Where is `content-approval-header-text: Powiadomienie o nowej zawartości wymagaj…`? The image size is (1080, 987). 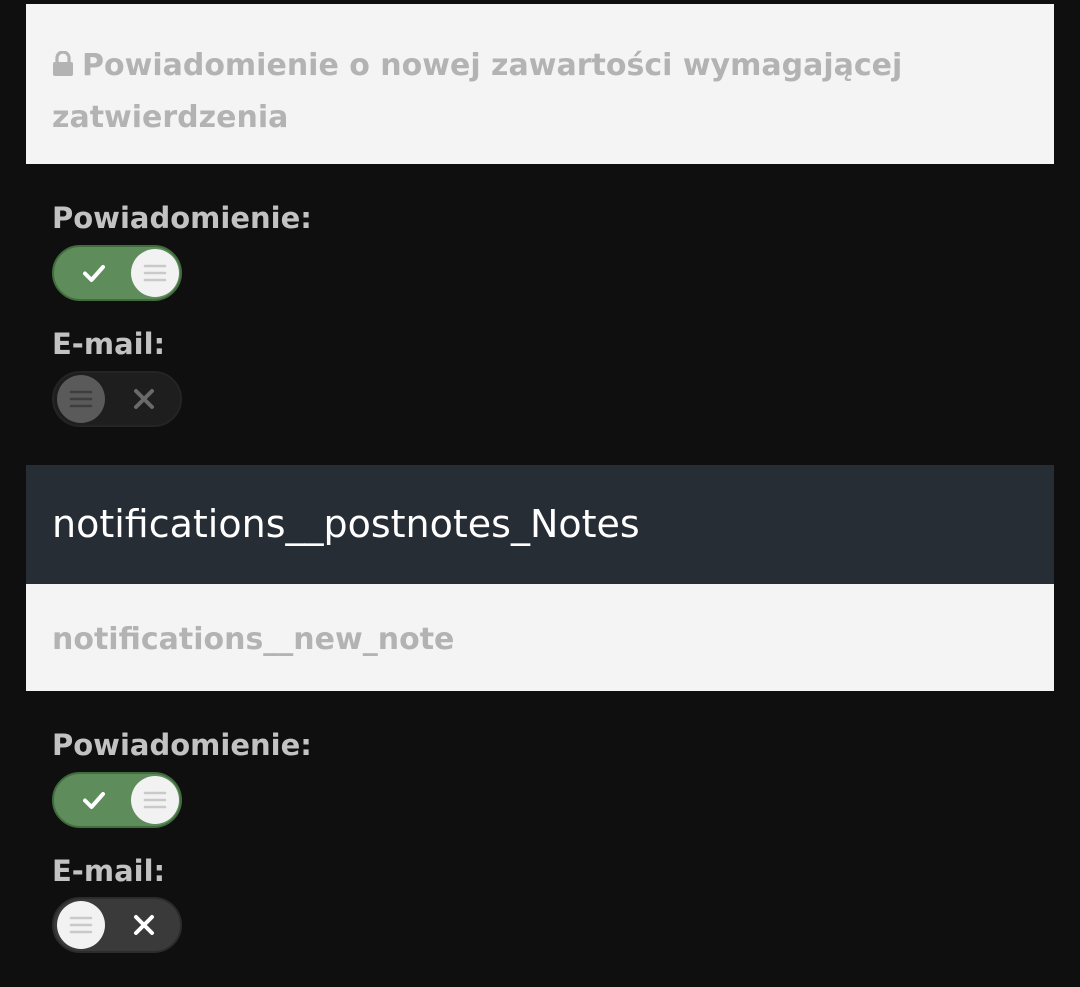 content-approval-header-text: Powiadomienie o nowej zawartości wymagaj… is located at coordinates (477, 91).